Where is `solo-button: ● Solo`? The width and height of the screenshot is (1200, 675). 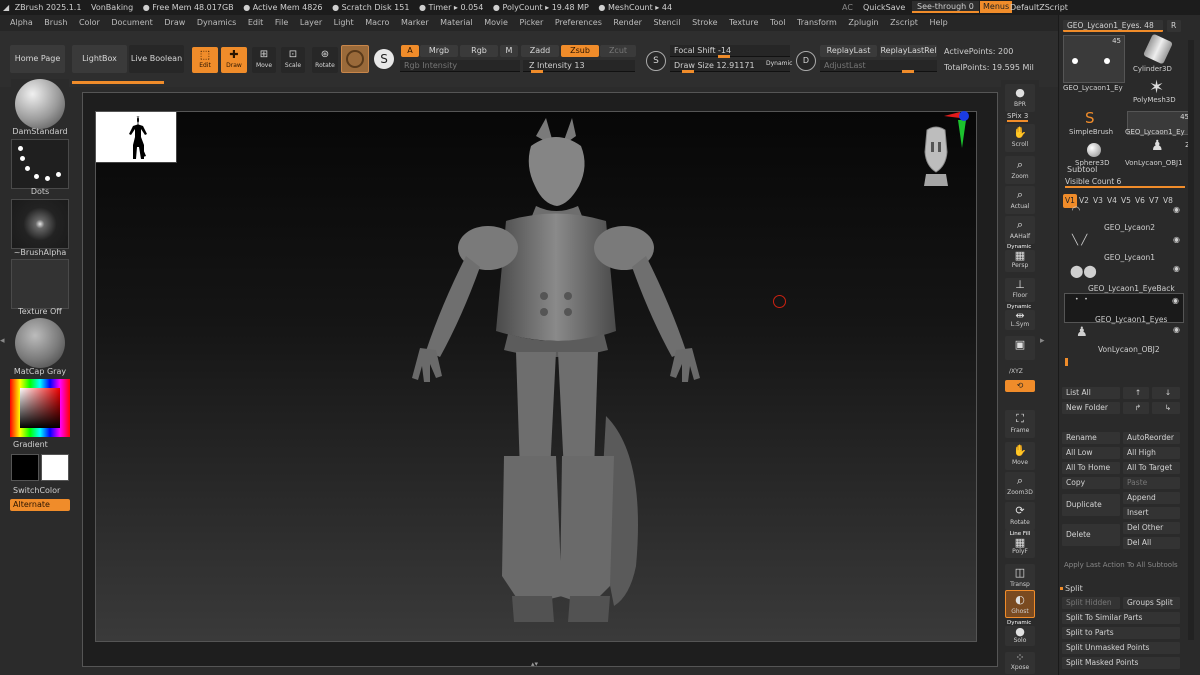 solo-button: ● Solo is located at coordinates (1020, 636).